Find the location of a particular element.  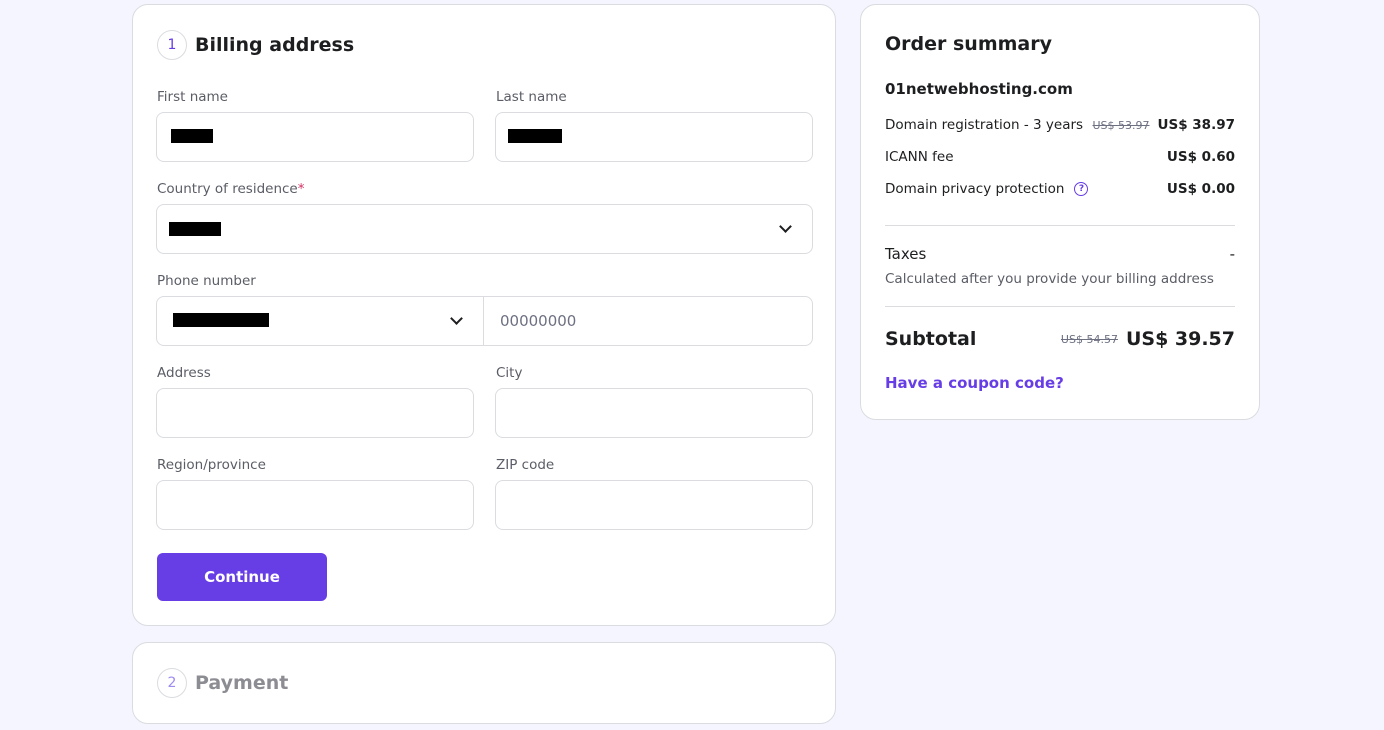

taxes-label: Taxes is located at coordinates (906, 254).